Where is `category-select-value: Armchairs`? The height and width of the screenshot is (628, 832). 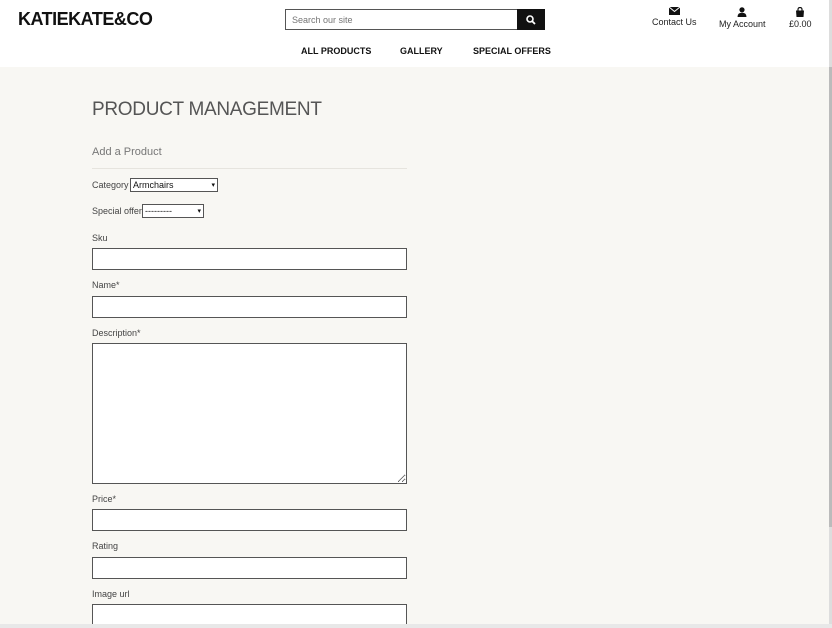
category-select-value: Armchairs is located at coordinates (153, 185).